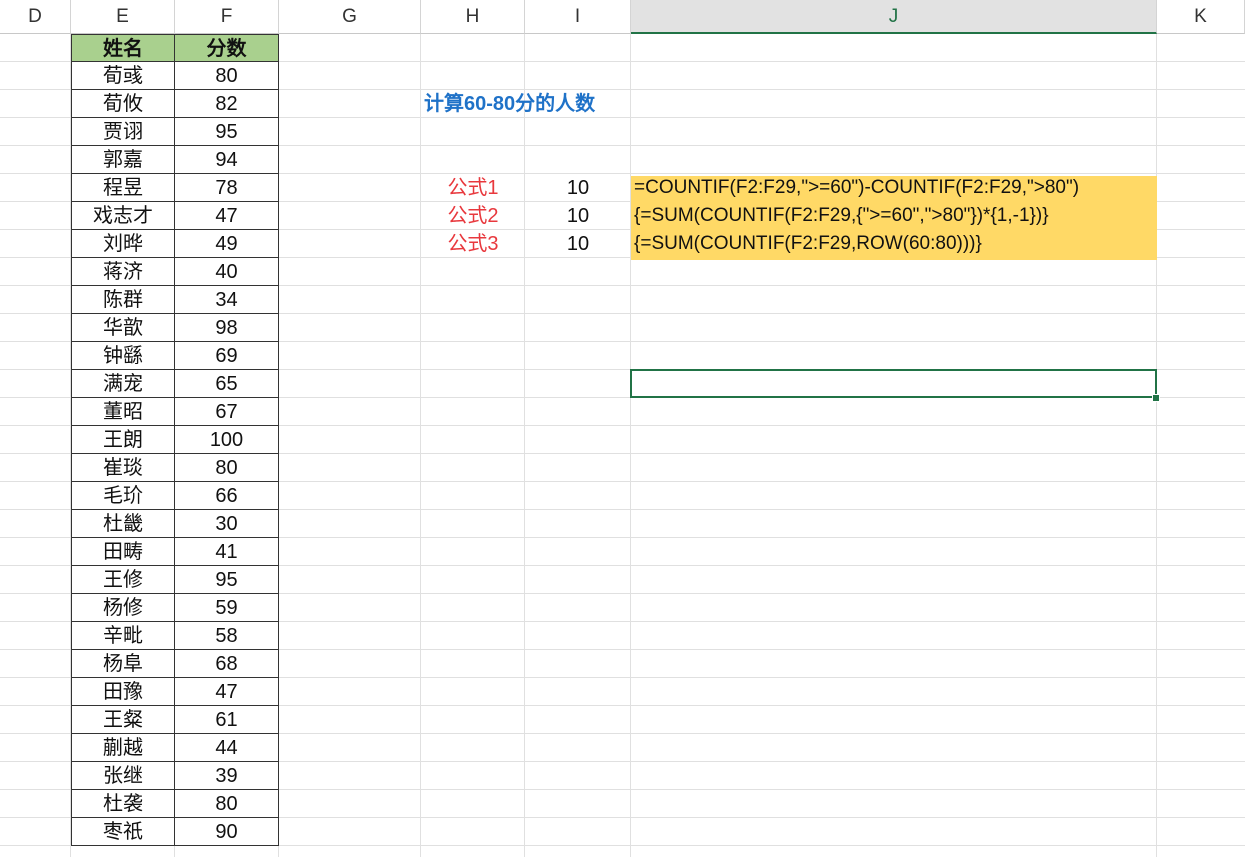 The image size is (1245, 857). Describe the element at coordinates (123, 552) in the screenshot. I see `name-cell: 田畴` at that location.